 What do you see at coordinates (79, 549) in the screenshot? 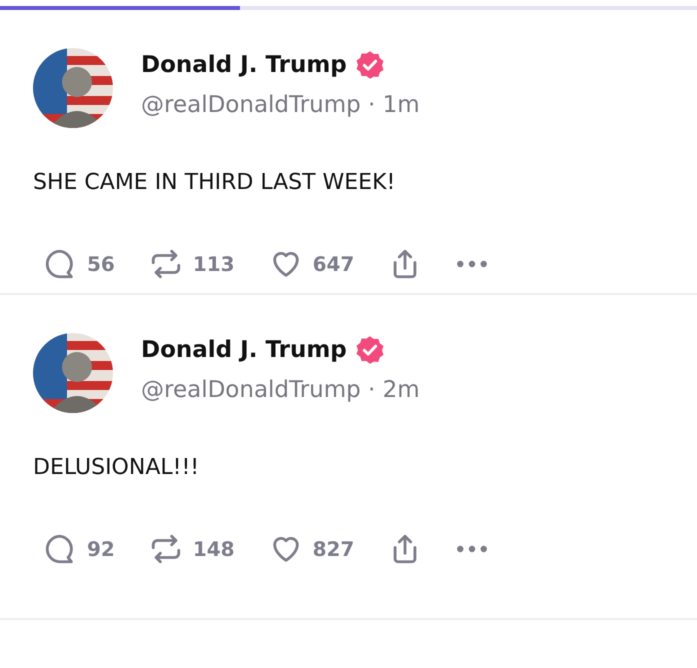
I see `reply-button: 92` at bounding box center [79, 549].